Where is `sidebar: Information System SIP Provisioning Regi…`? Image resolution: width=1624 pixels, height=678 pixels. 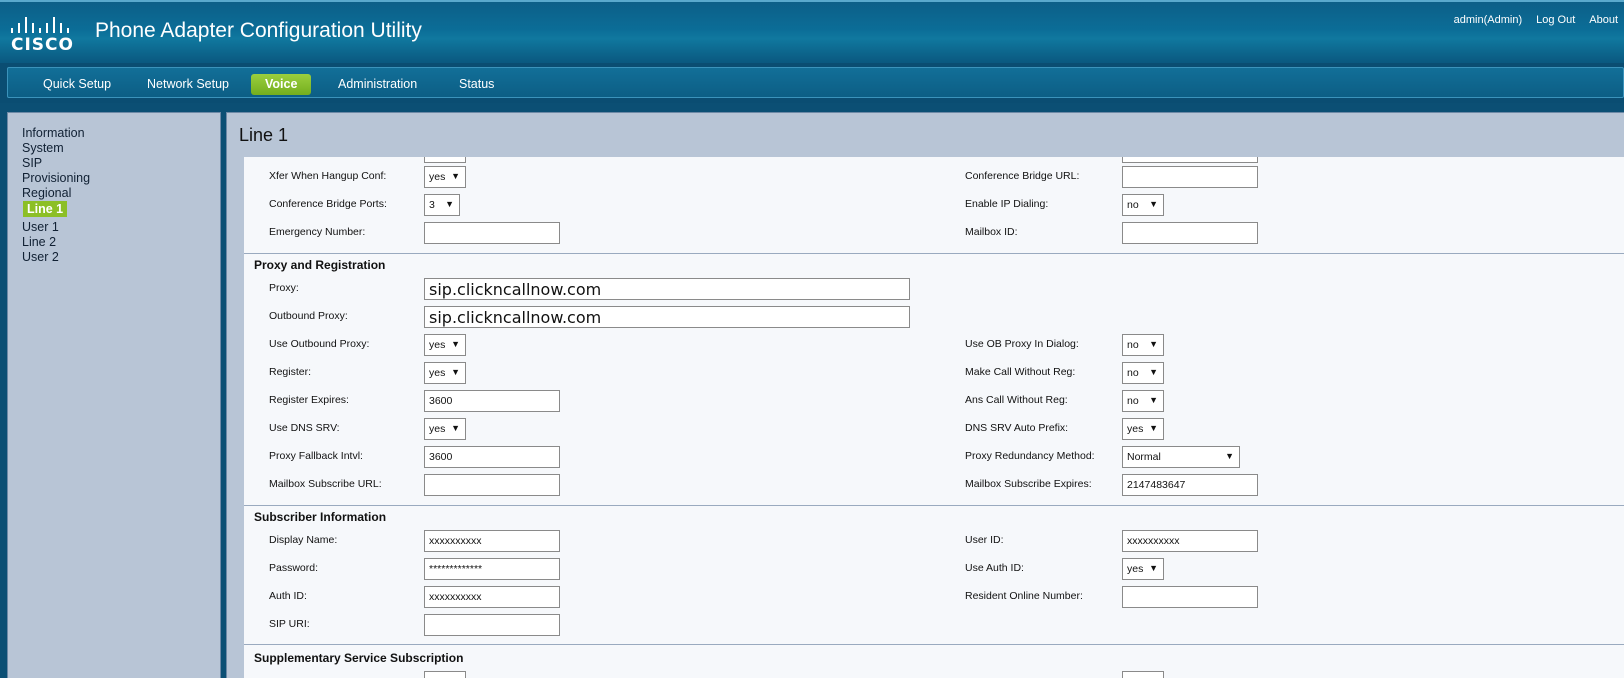 sidebar: Information System SIP Provisioning Regi… is located at coordinates (114, 395).